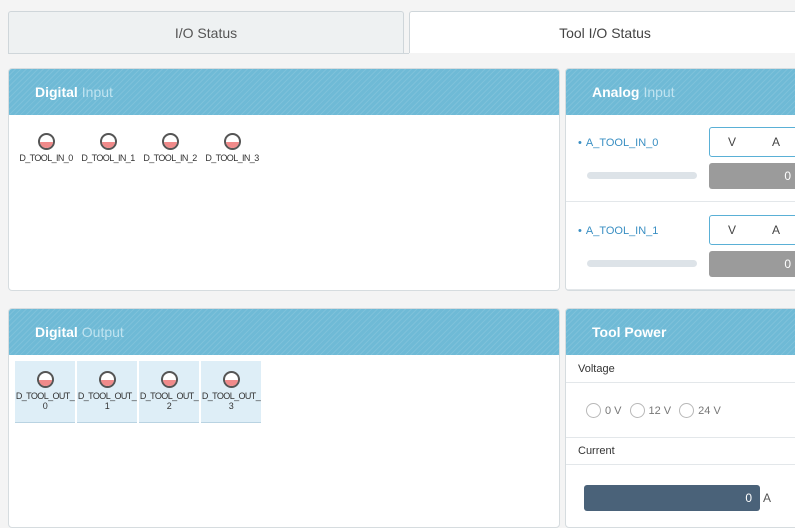  I want to click on analog-channel-0: A_TOOL_IN_0 V A 0, so click(680, 158).